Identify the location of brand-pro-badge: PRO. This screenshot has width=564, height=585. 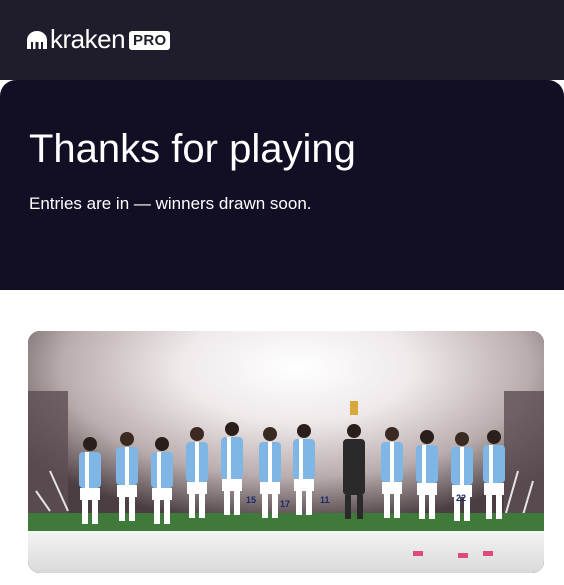
(150, 40).